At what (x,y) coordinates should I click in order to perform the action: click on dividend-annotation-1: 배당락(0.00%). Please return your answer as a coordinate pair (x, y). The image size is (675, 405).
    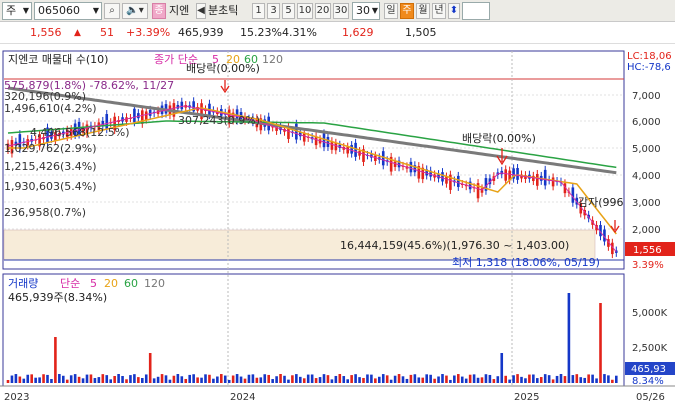
    Looking at the image, I should click on (223, 68).